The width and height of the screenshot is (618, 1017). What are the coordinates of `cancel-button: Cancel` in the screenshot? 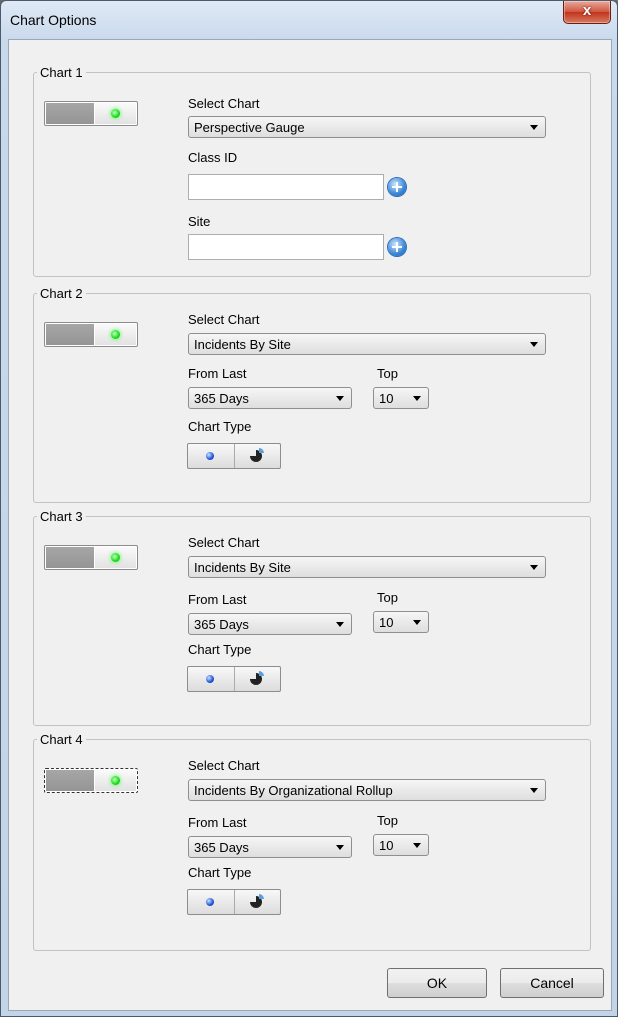 It's located at (552, 983).